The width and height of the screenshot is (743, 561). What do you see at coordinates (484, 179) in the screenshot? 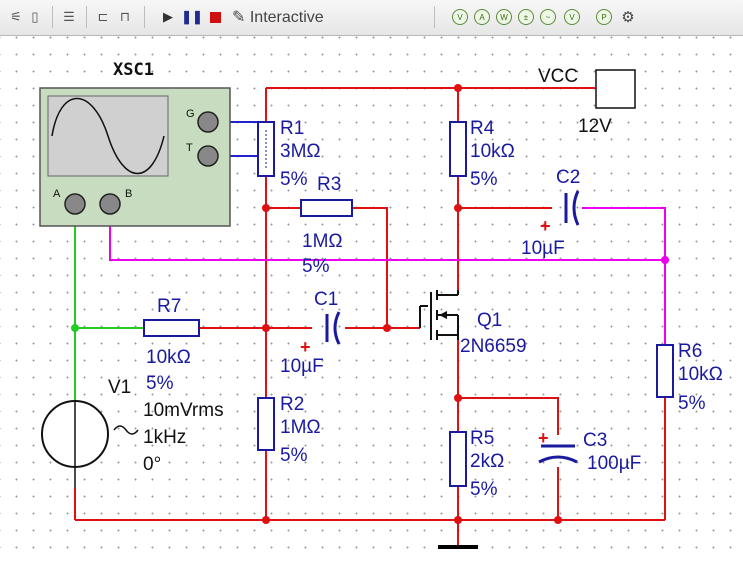
I see `r4-tolerance: 5%` at bounding box center [484, 179].